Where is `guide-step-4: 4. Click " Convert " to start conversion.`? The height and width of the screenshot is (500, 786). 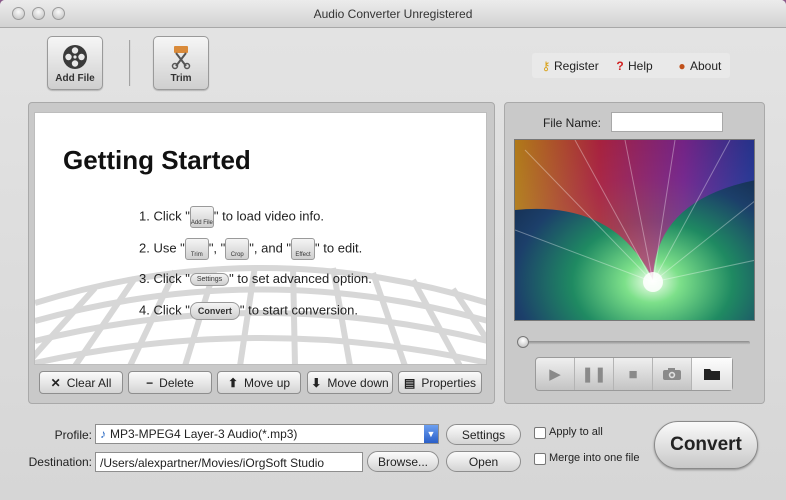 guide-step-4: 4. Click " Convert " to start conversion. is located at coordinates (248, 311).